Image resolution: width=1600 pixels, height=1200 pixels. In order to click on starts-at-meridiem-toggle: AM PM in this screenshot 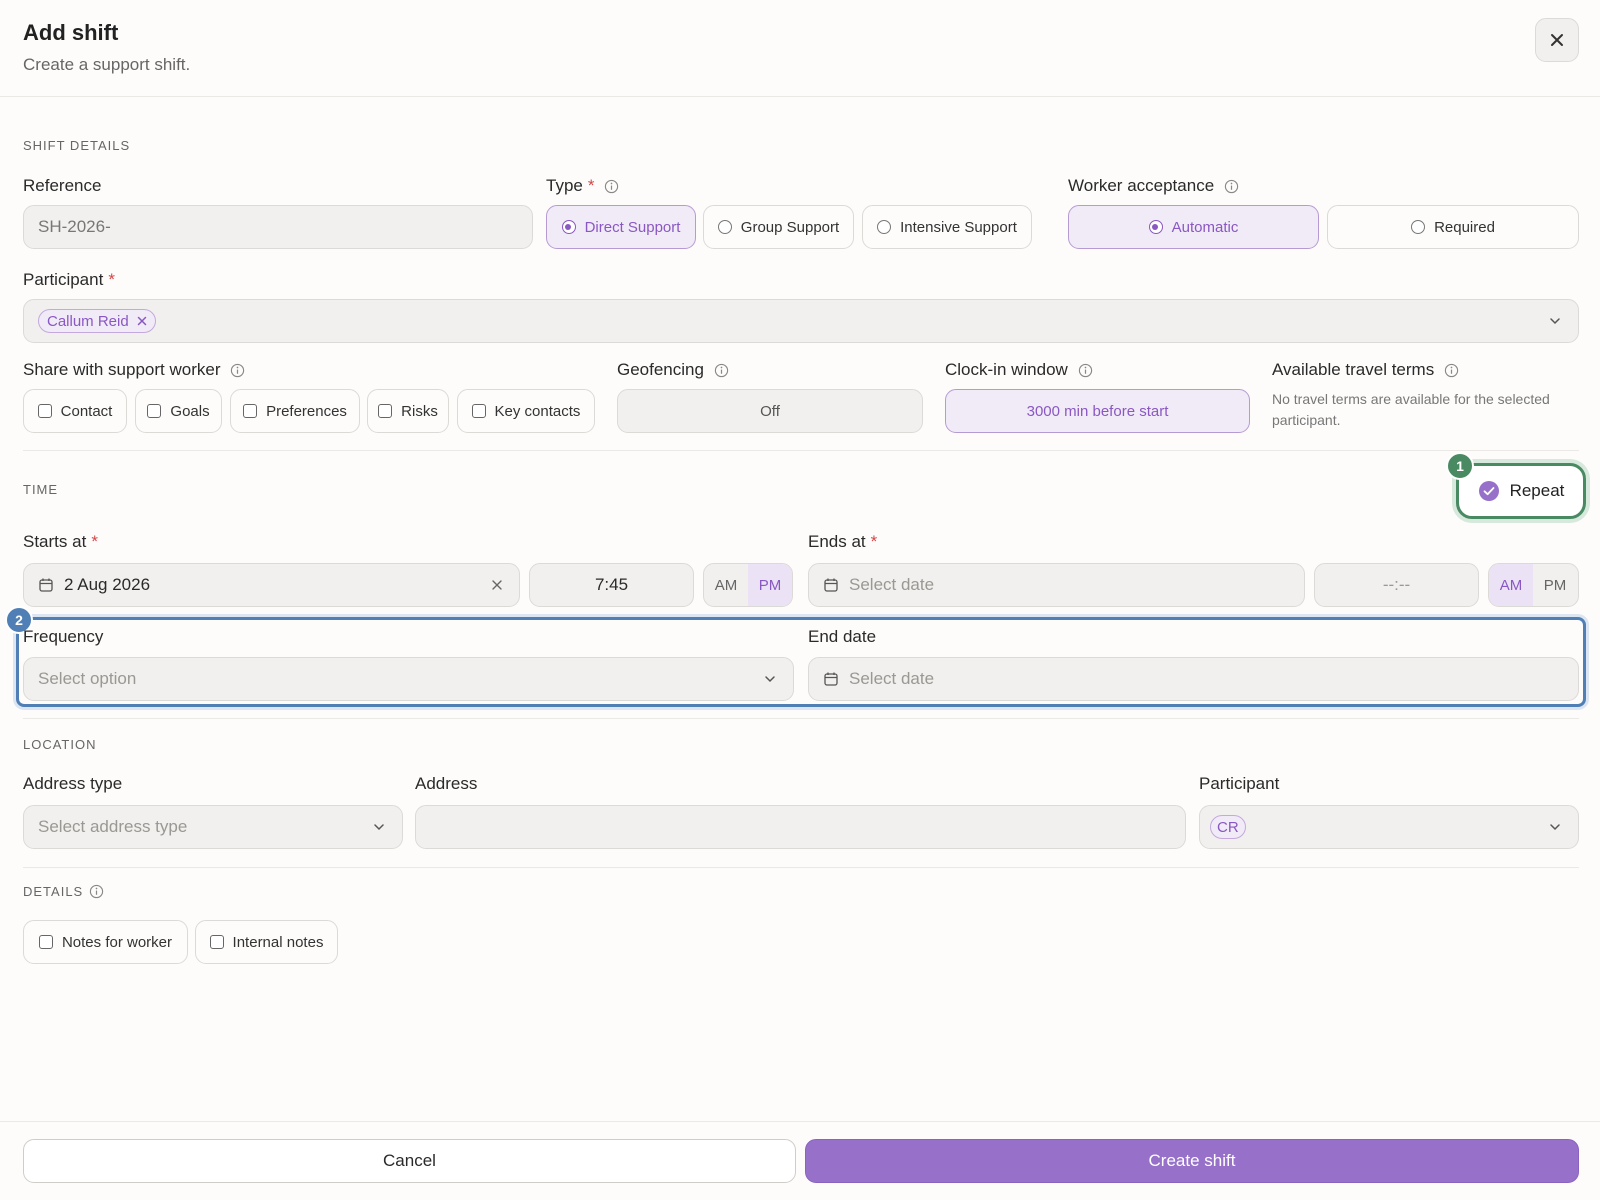, I will do `click(748, 585)`.